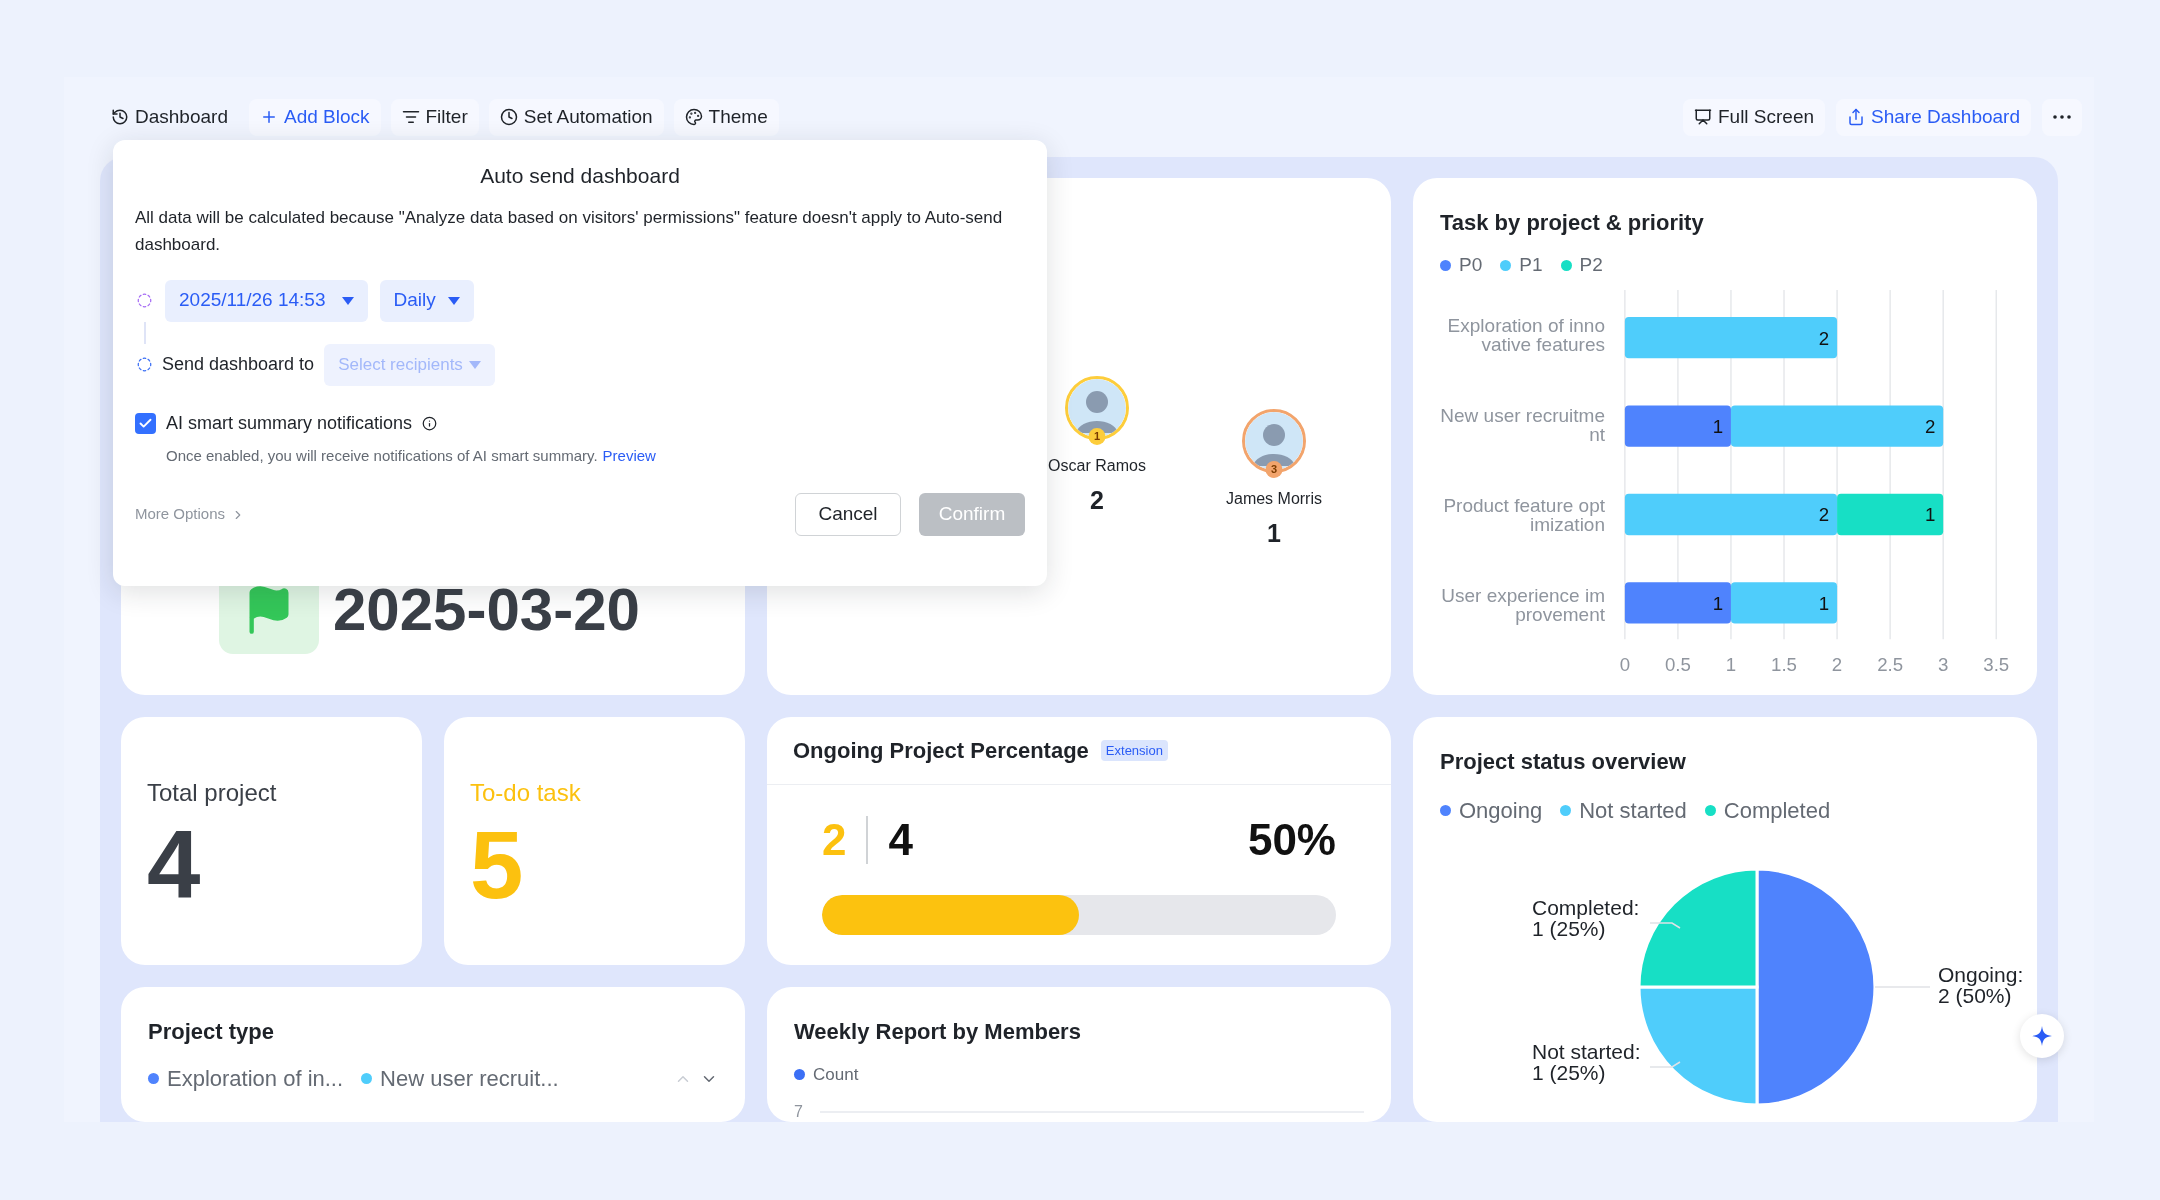 The width and height of the screenshot is (2160, 1200). What do you see at coordinates (430, 423) in the screenshot?
I see `info-icon` at bounding box center [430, 423].